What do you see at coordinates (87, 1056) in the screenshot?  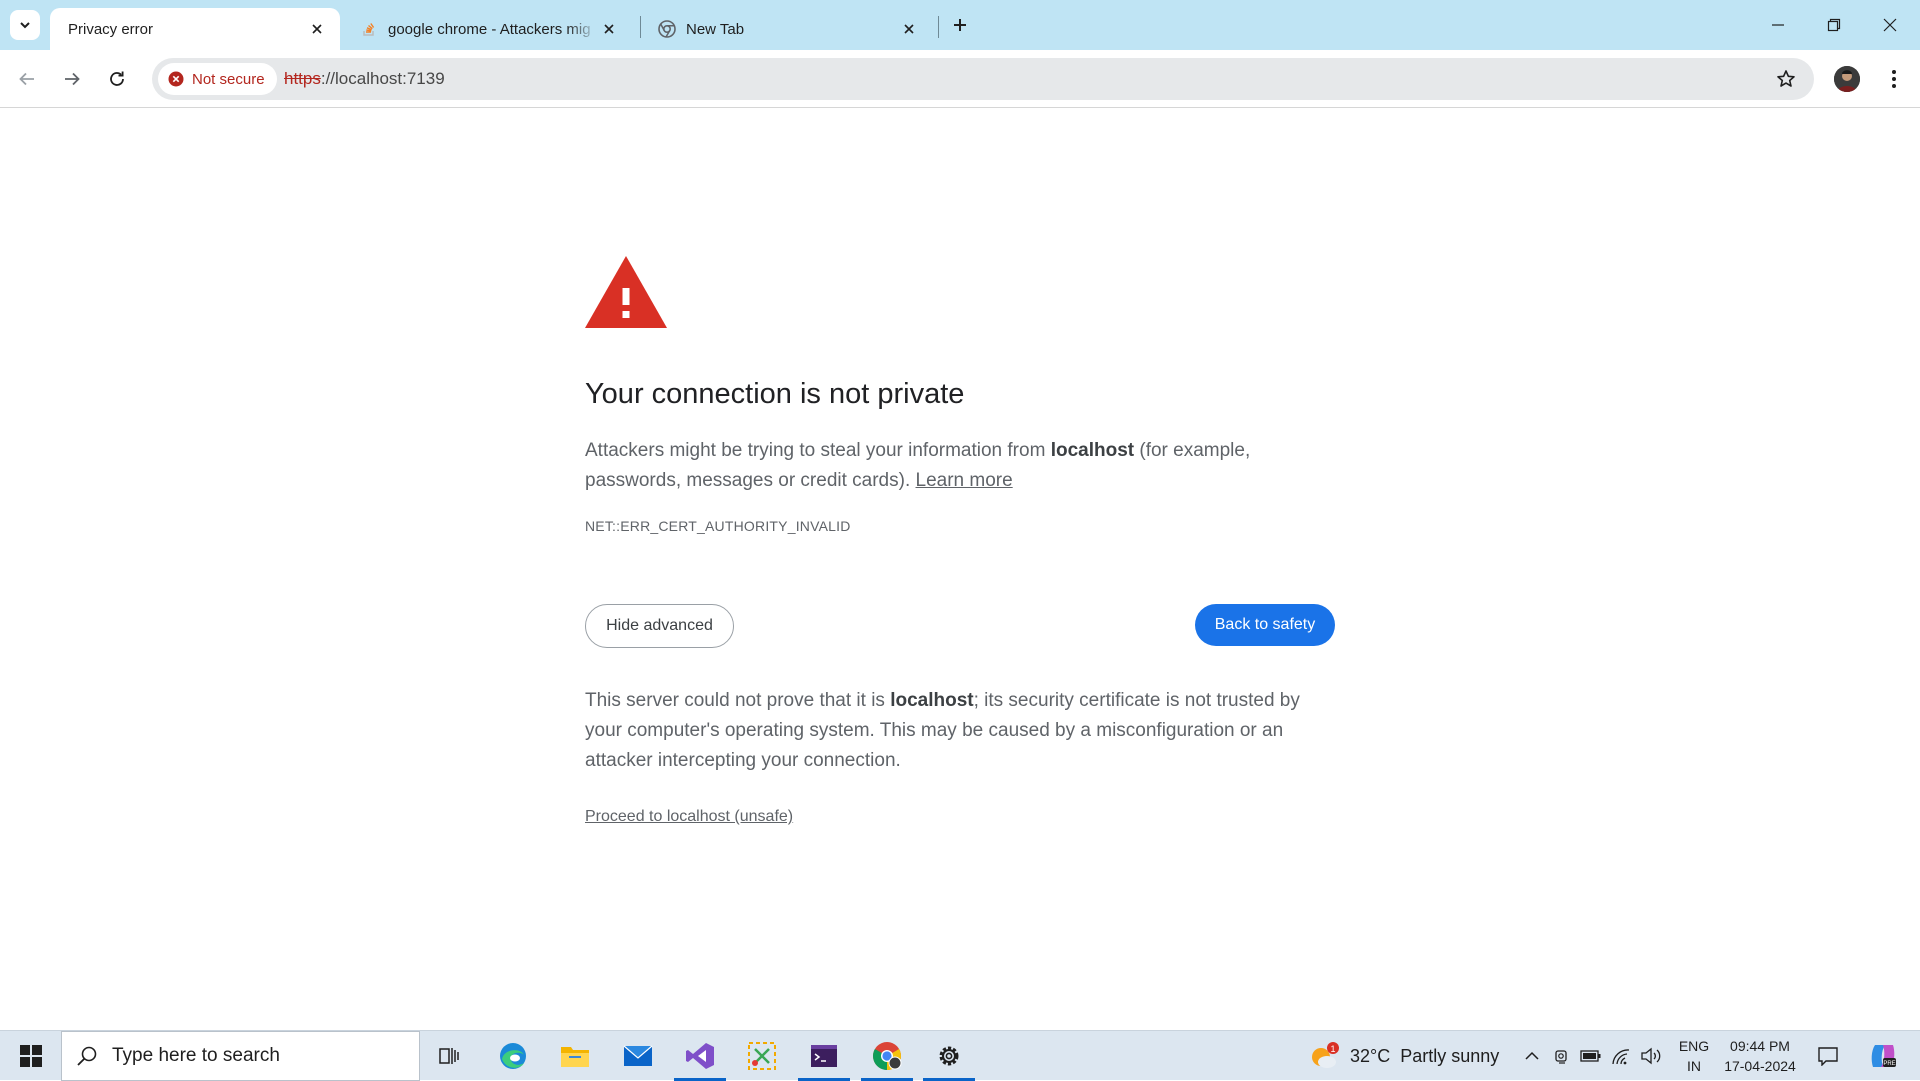 I see `search-icon` at bounding box center [87, 1056].